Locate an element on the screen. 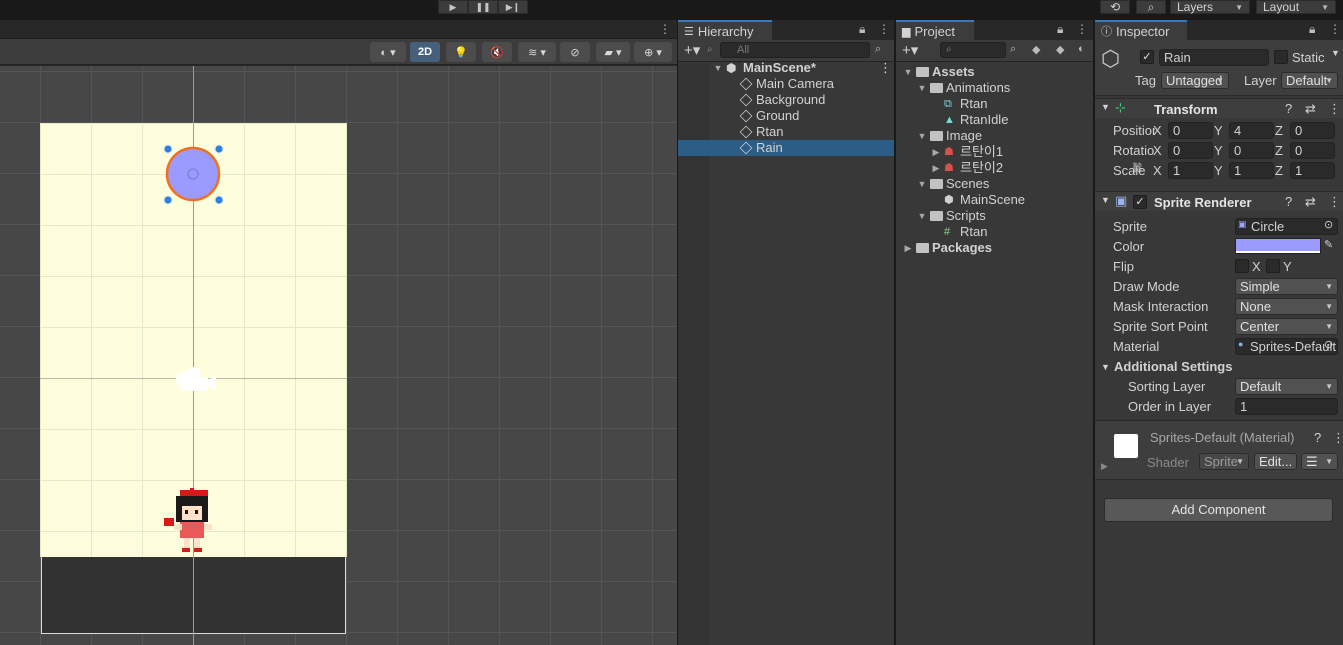 The image size is (1343, 645). layer-dropdown: Default ▼ is located at coordinates (1309, 80).